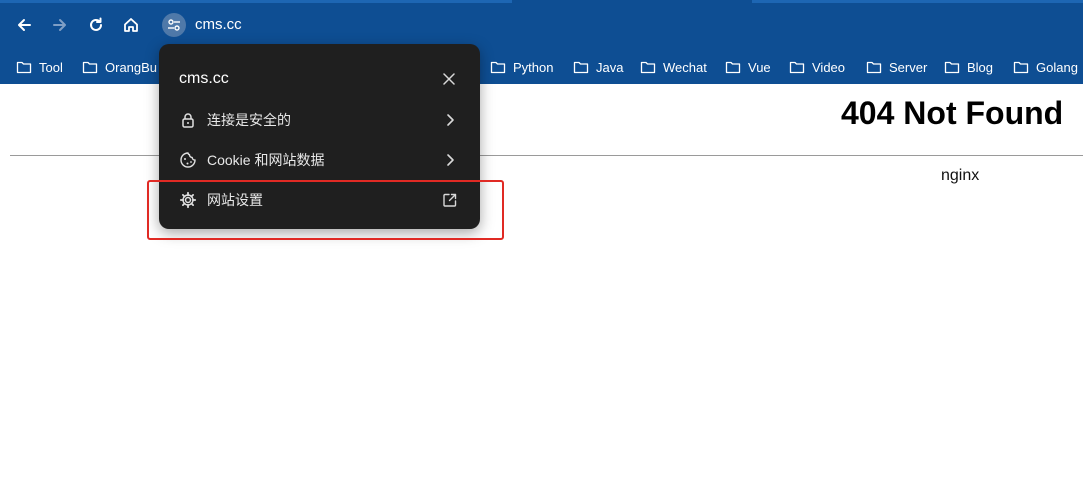 This screenshot has width=1083, height=502. What do you see at coordinates (204, 78) in the screenshot?
I see `popup-host: cms.cc` at bounding box center [204, 78].